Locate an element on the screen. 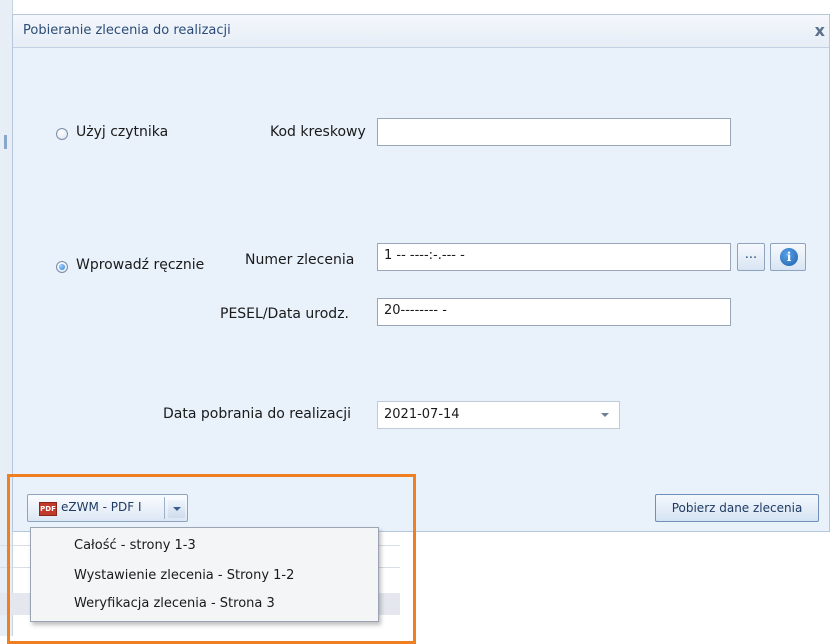  manual-entry-label: Wprowadź ręcznie is located at coordinates (140, 265).